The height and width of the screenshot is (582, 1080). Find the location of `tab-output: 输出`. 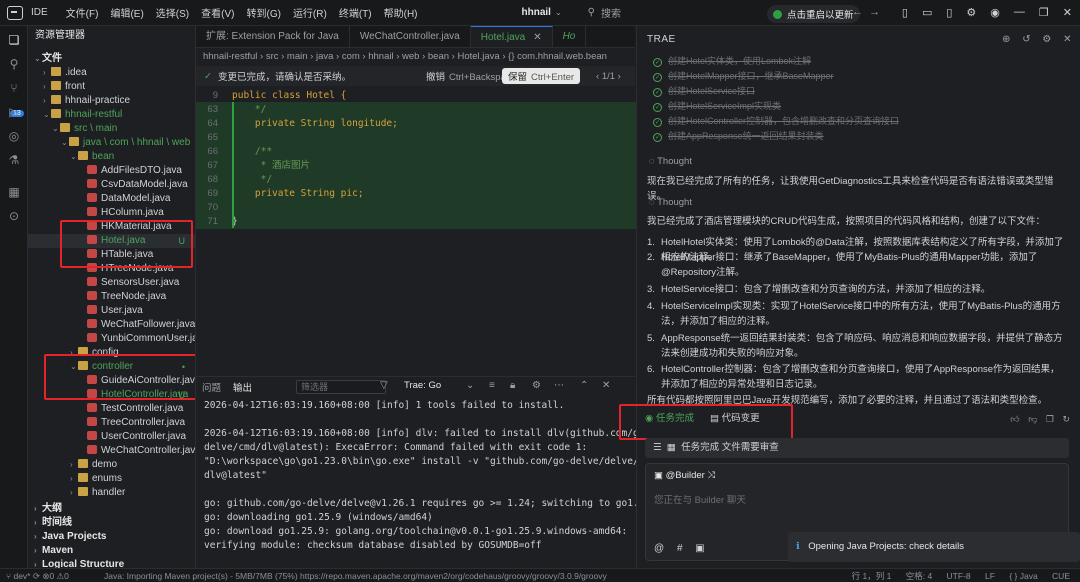

tab-output: 输出 is located at coordinates (242, 387).